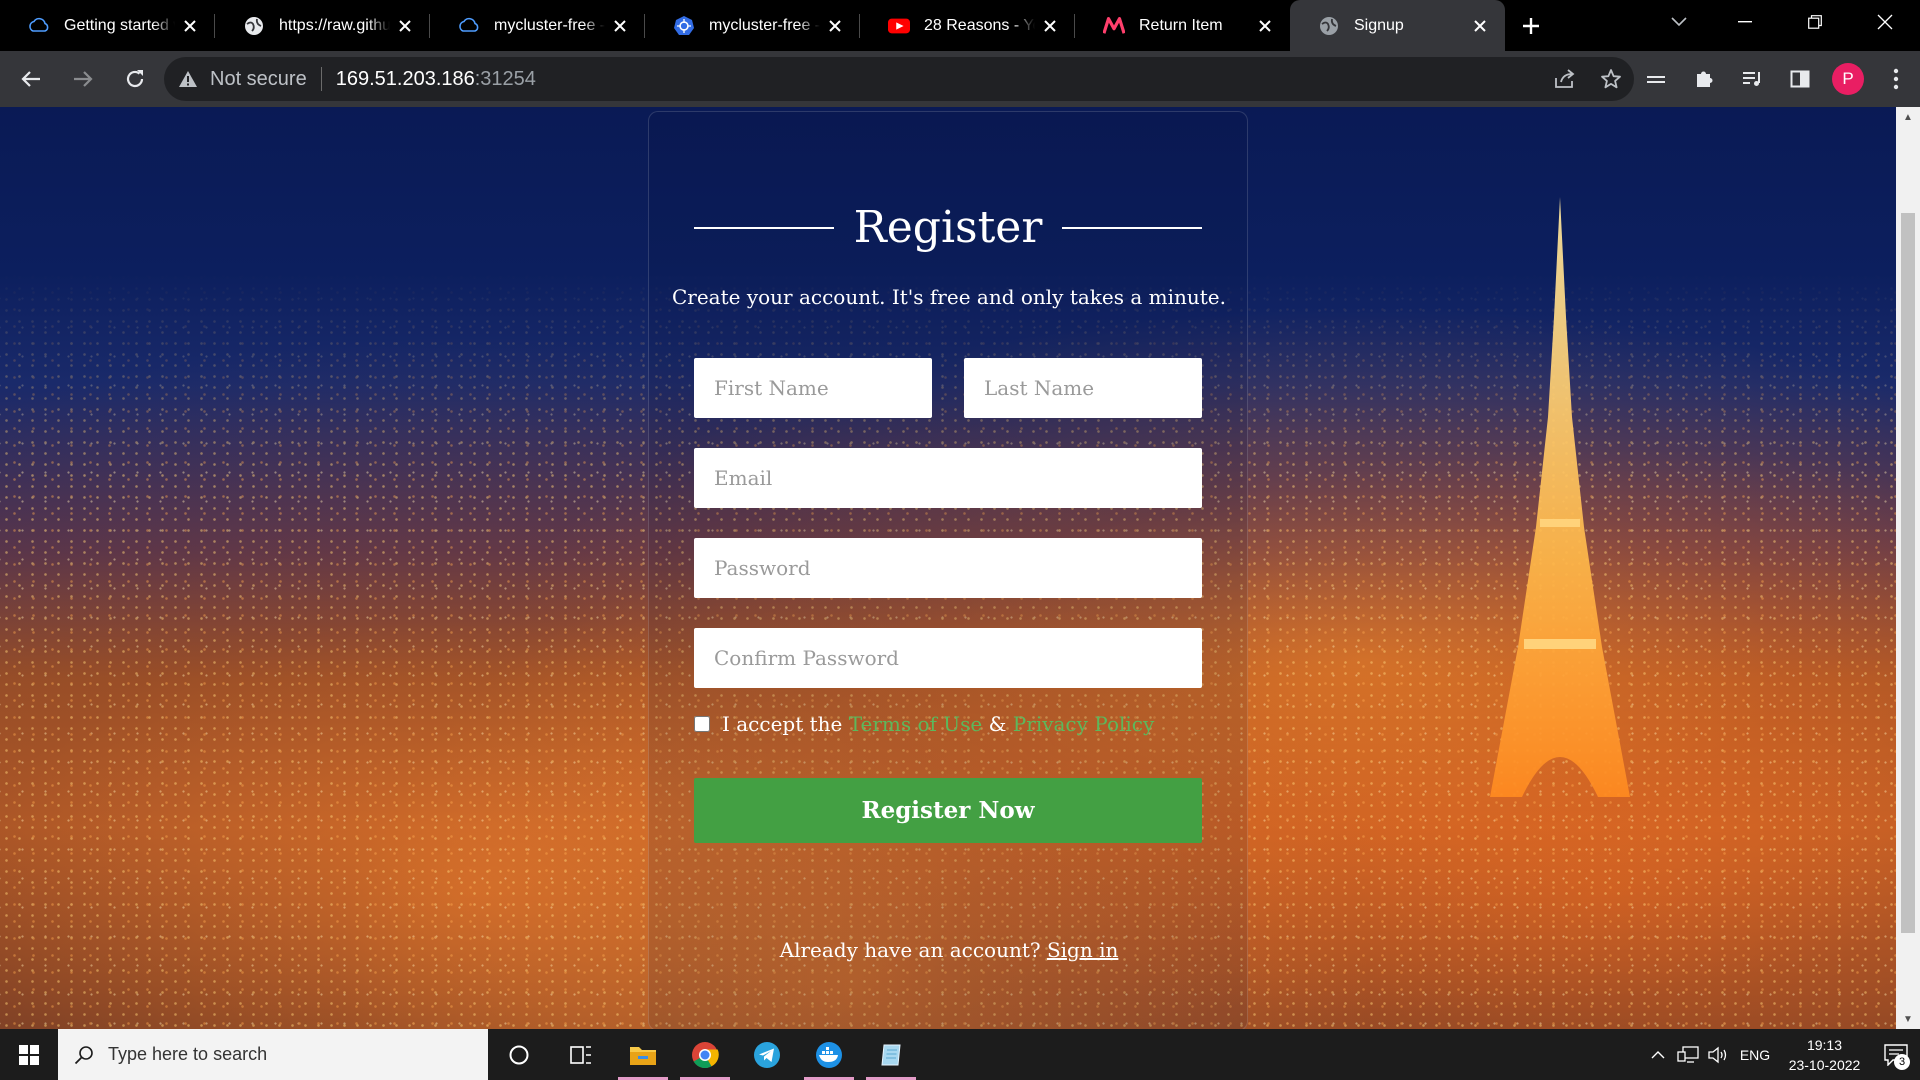 The image size is (1920, 1080). I want to click on ibm-cloud-icon, so click(469, 26).